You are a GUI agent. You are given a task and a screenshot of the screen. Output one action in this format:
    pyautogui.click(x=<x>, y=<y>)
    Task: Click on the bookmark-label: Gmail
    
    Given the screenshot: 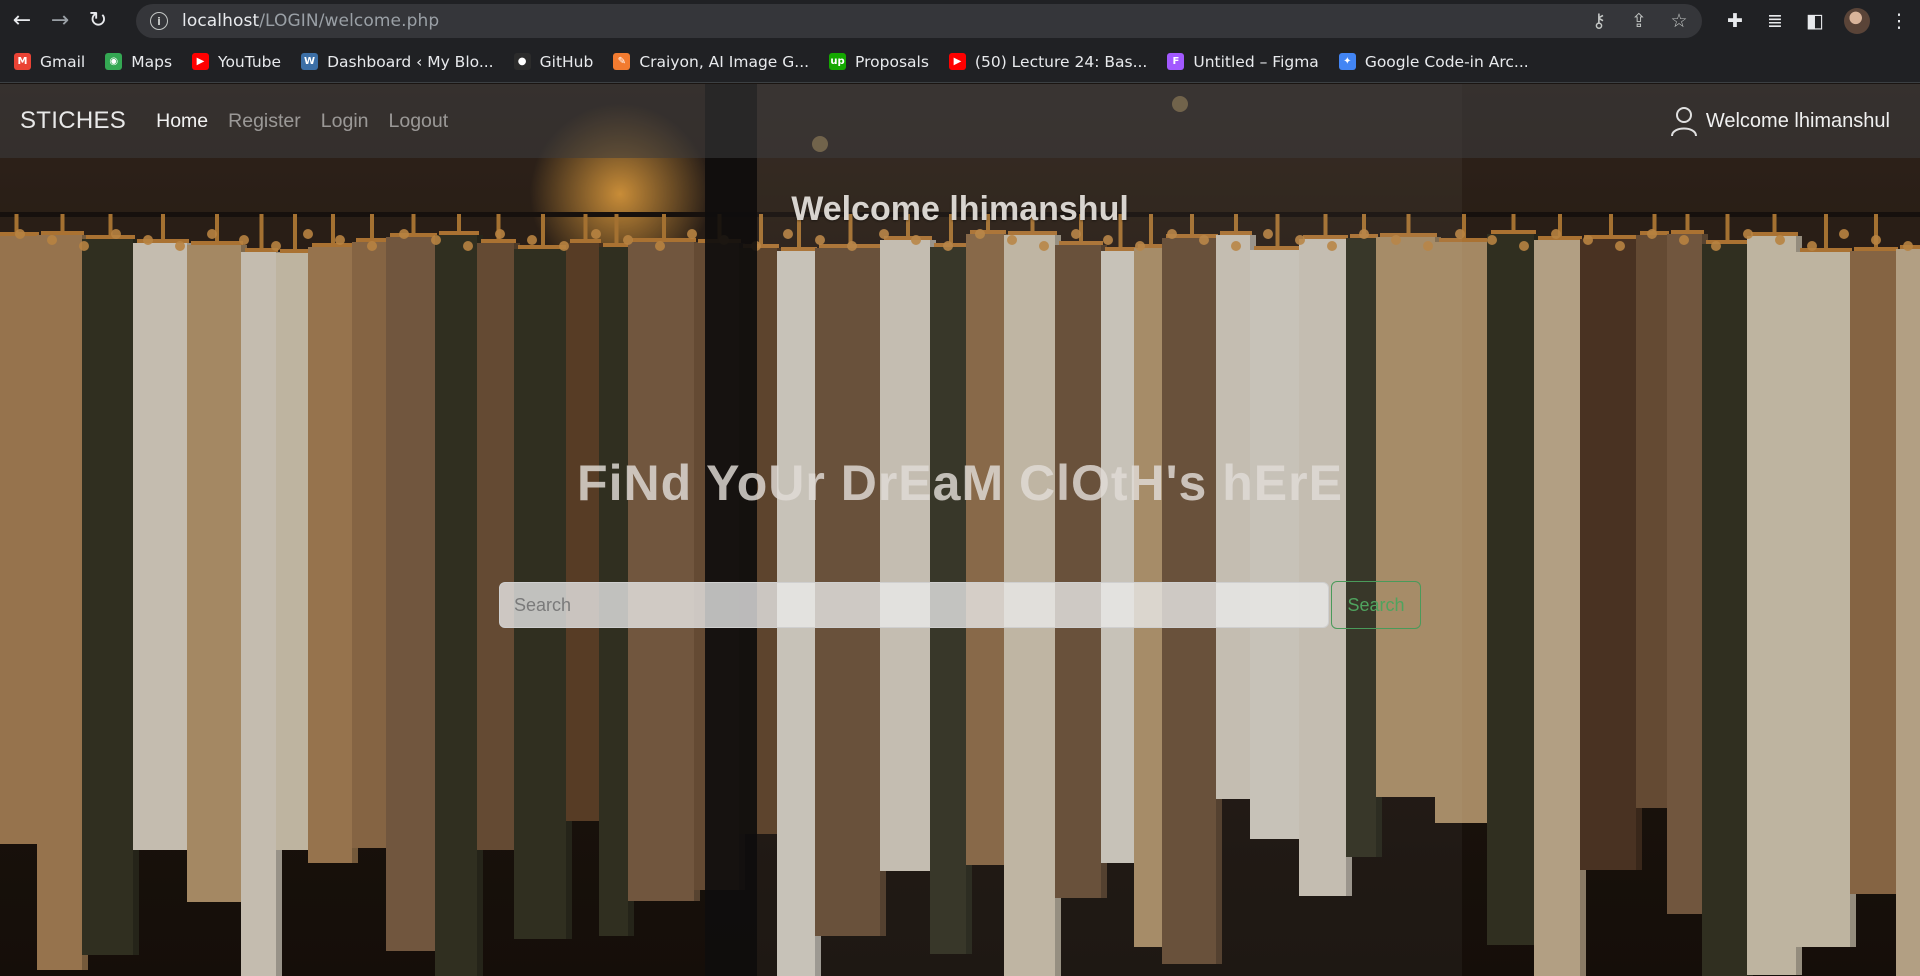 What is the action you would take?
    pyautogui.click(x=63, y=61)
    